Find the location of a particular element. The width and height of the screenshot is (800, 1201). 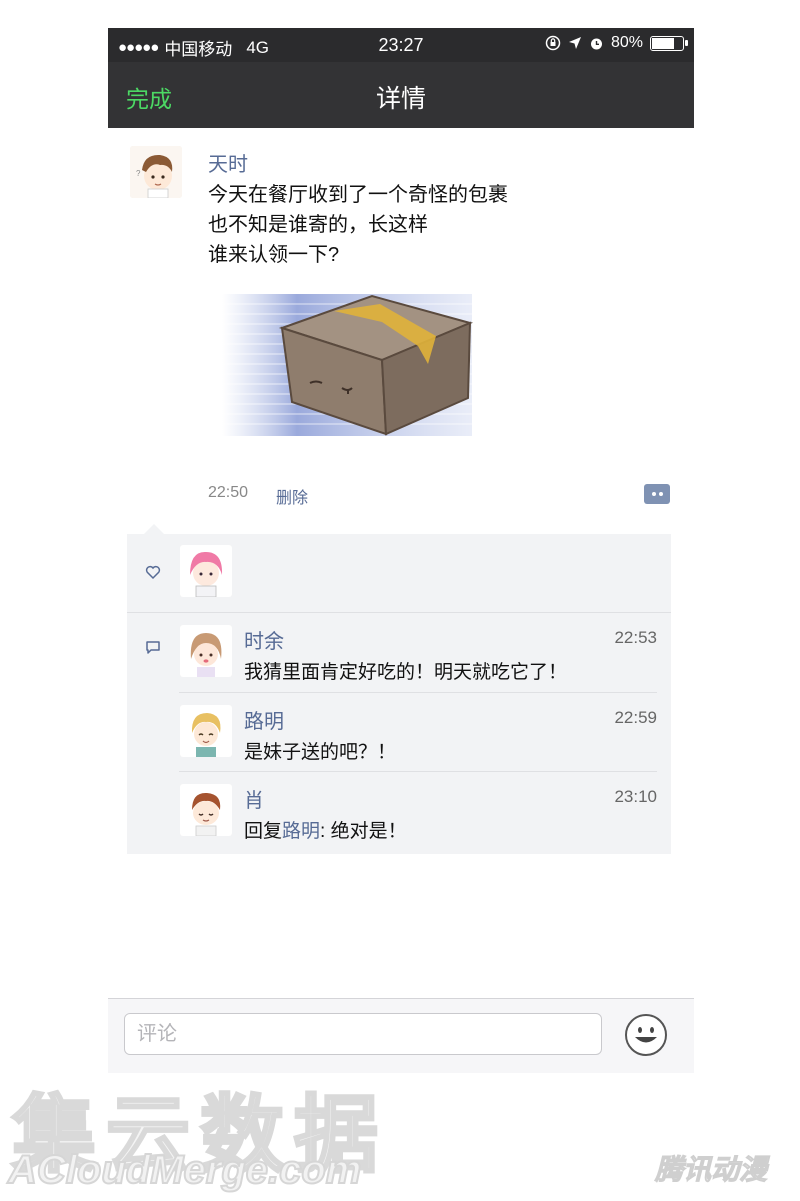

reply-prefix: 回复 is located at coordinates (263, 831).